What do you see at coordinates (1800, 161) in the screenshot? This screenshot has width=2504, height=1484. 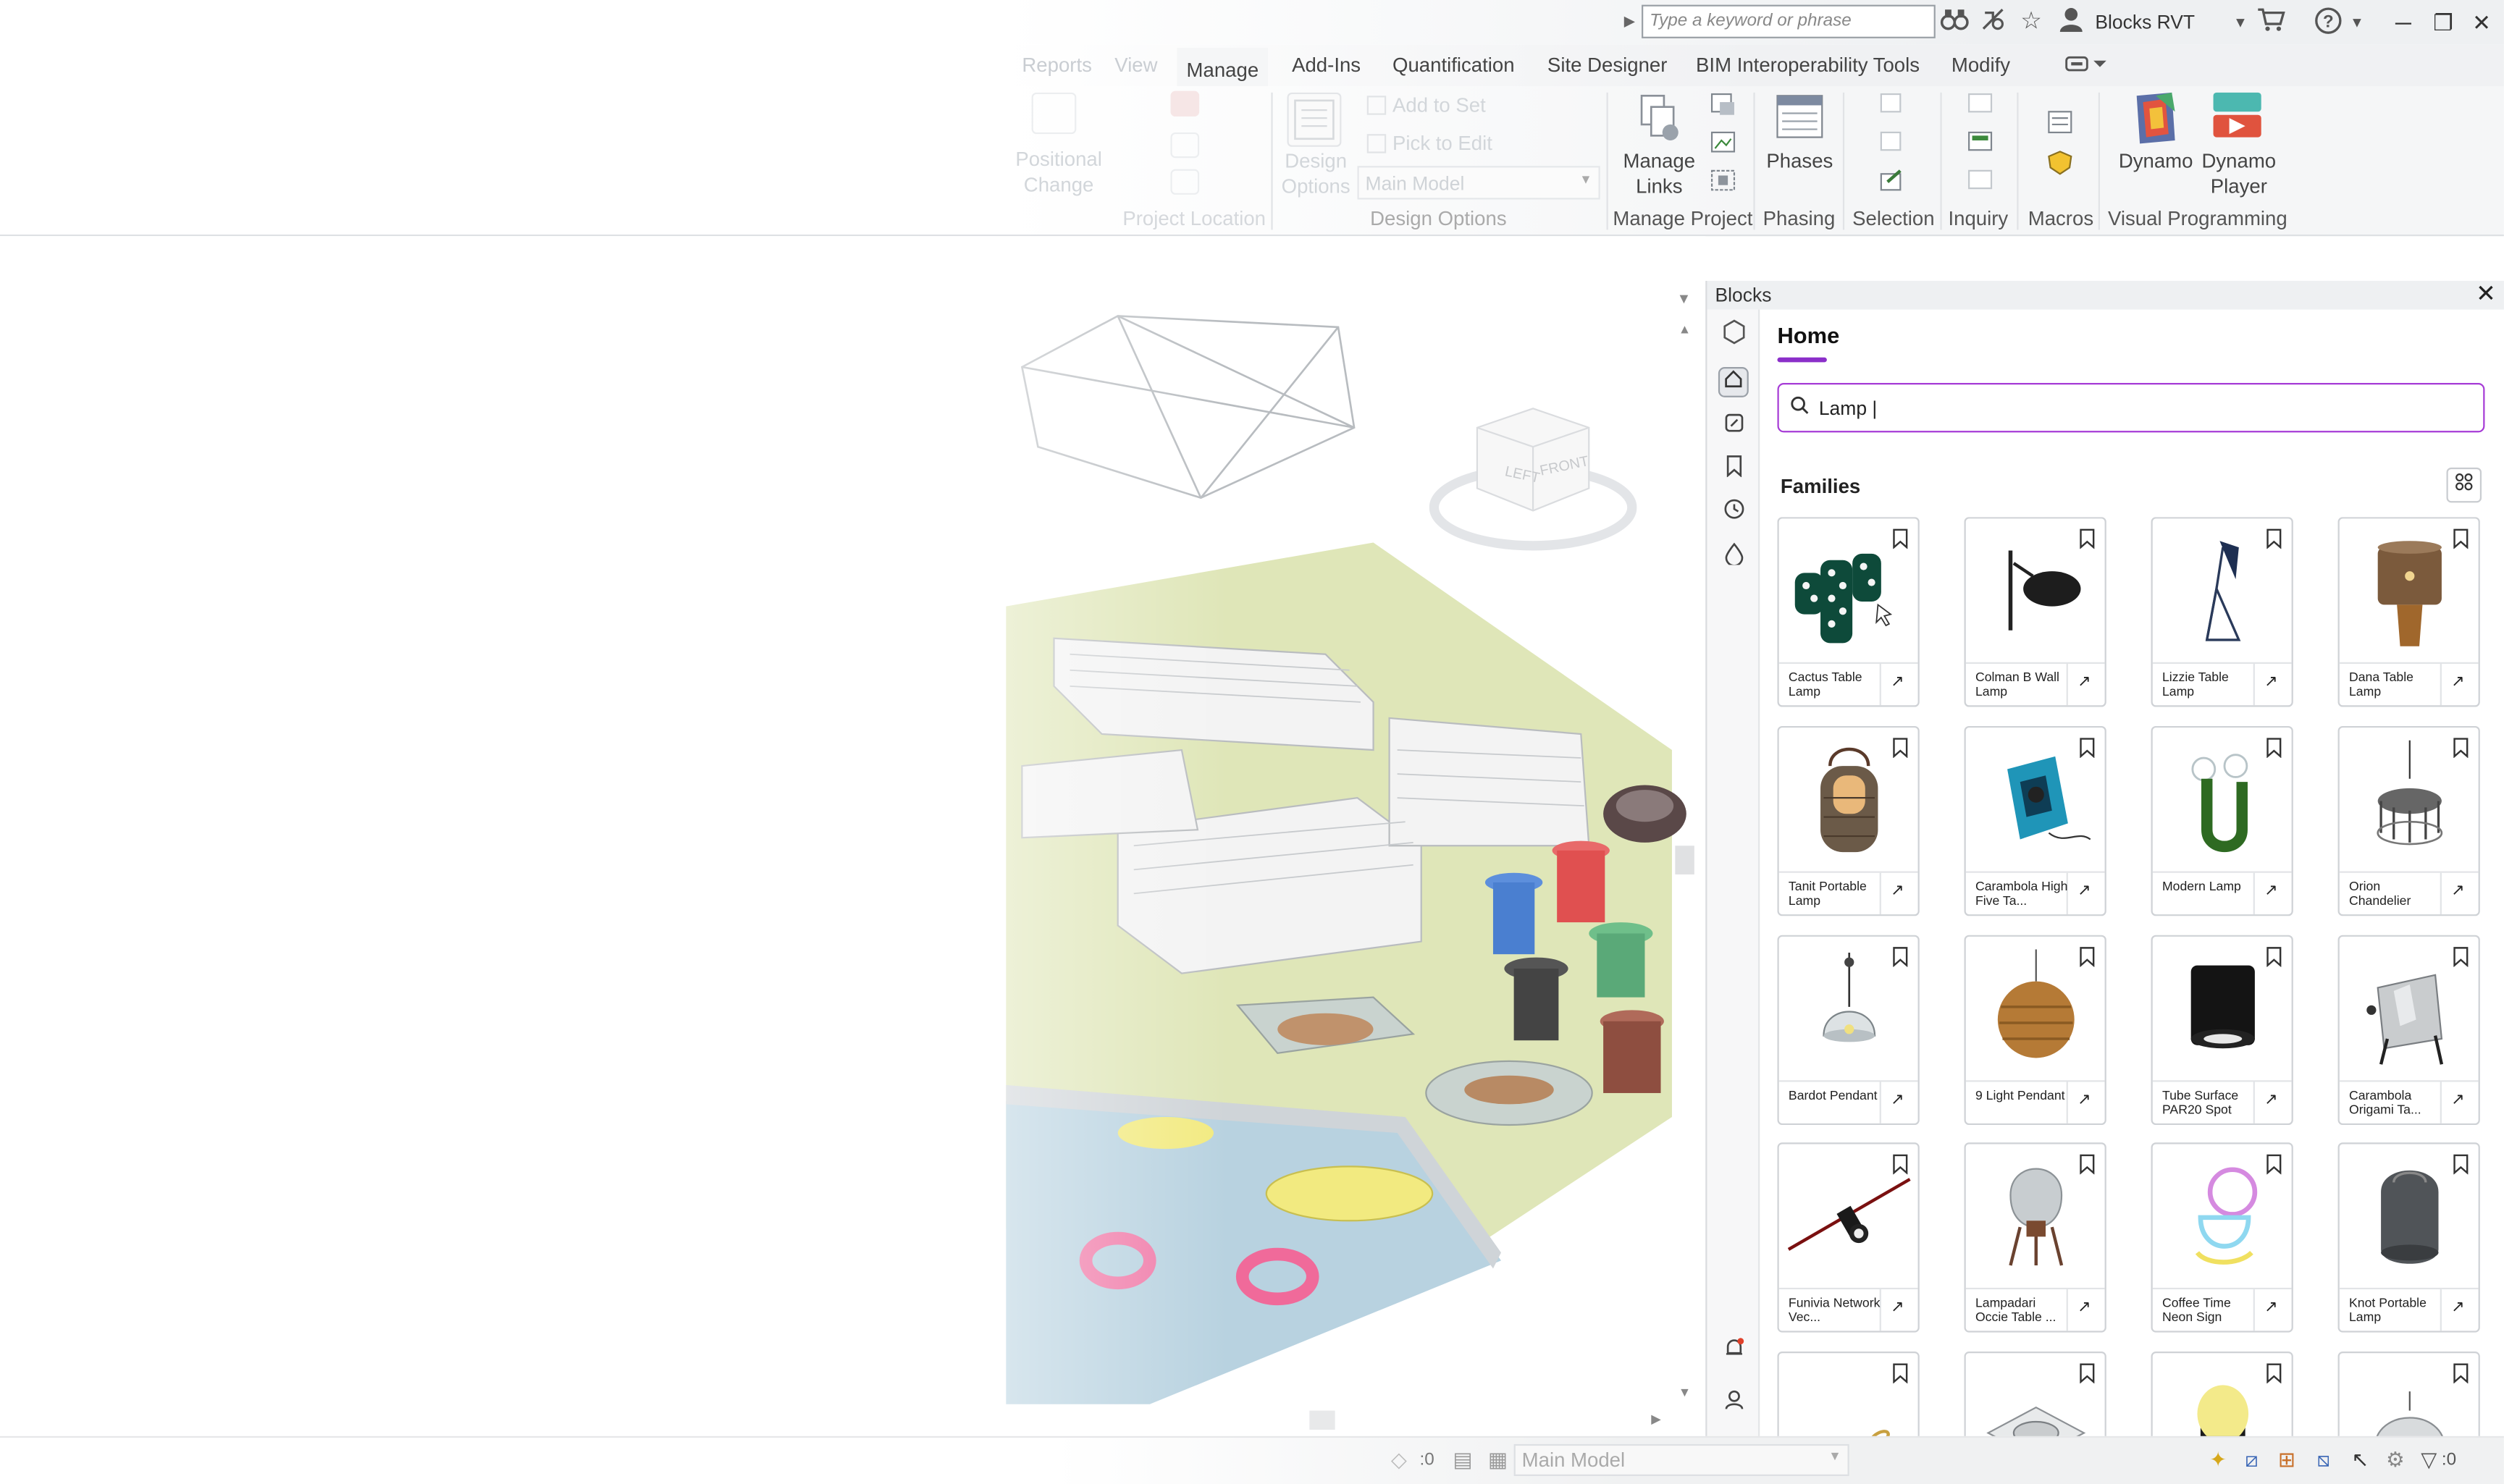 I see `phases-label: Phases` at bounding box center [1800, 161].